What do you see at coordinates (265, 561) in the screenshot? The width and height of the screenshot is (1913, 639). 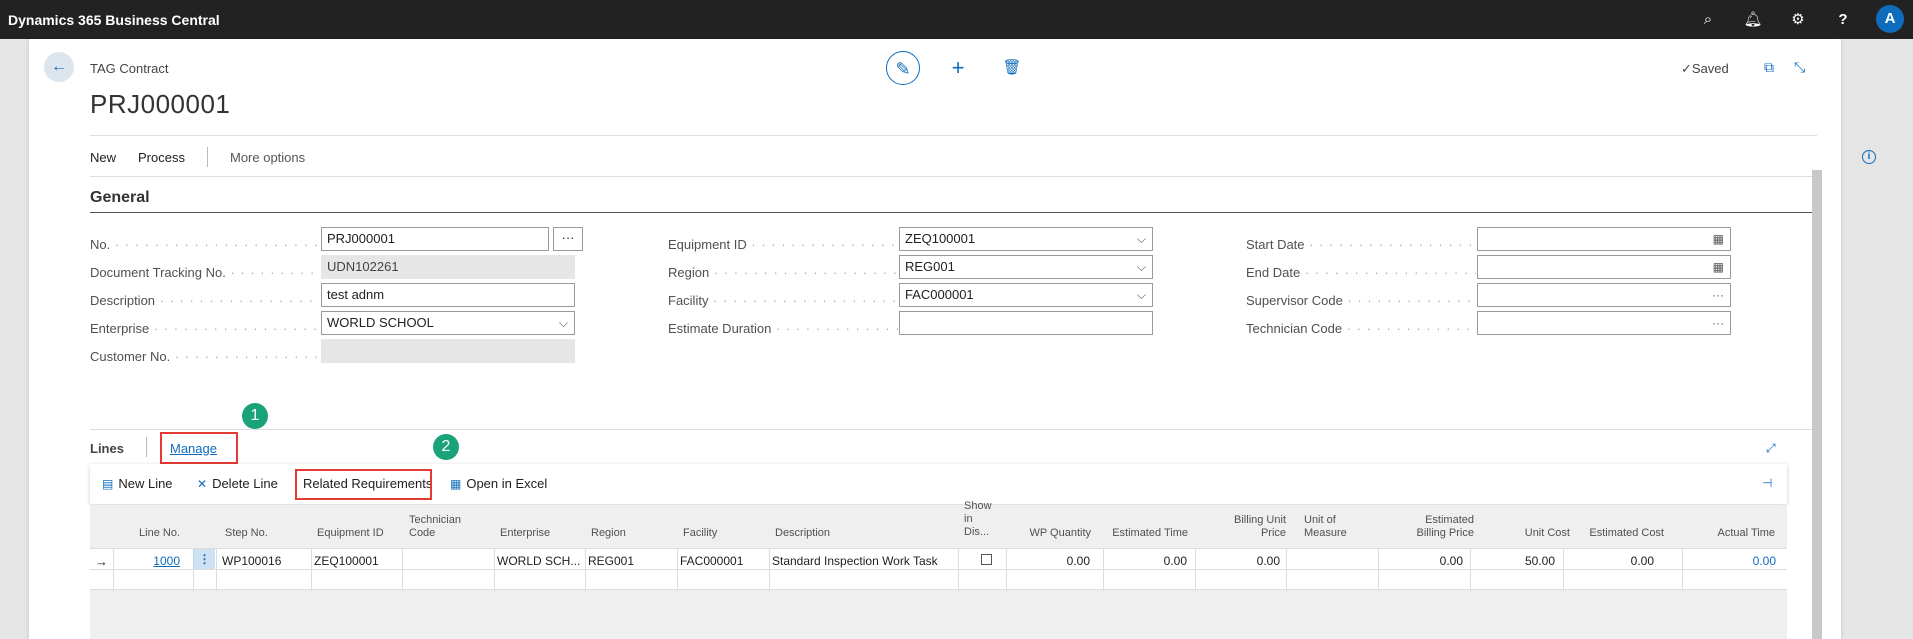 I see `cell-step-no: WP100016` at bounding box center [265, 561].